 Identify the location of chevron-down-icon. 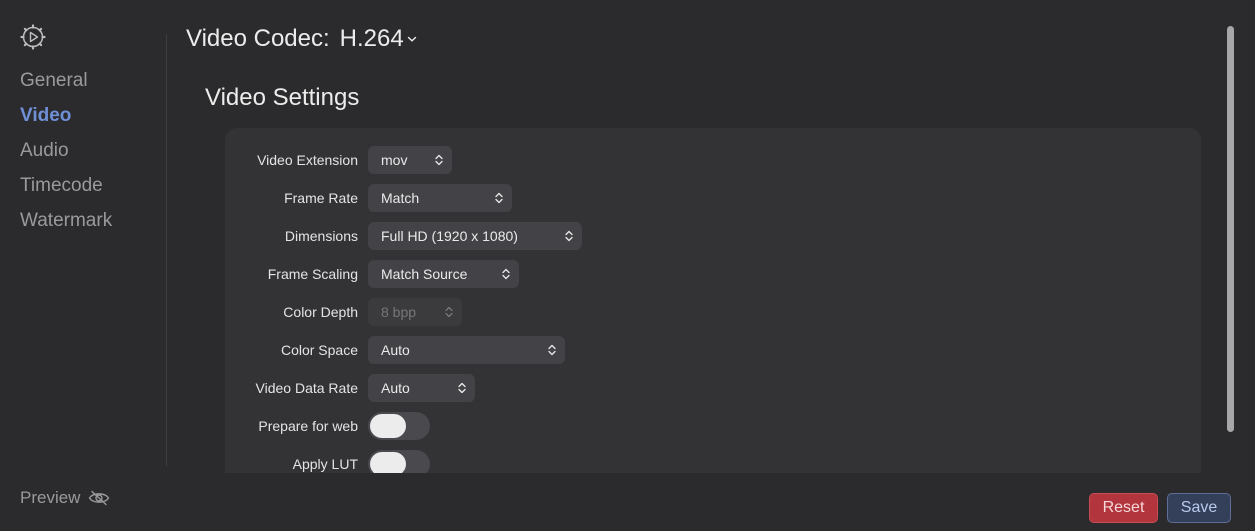
(411, 39).